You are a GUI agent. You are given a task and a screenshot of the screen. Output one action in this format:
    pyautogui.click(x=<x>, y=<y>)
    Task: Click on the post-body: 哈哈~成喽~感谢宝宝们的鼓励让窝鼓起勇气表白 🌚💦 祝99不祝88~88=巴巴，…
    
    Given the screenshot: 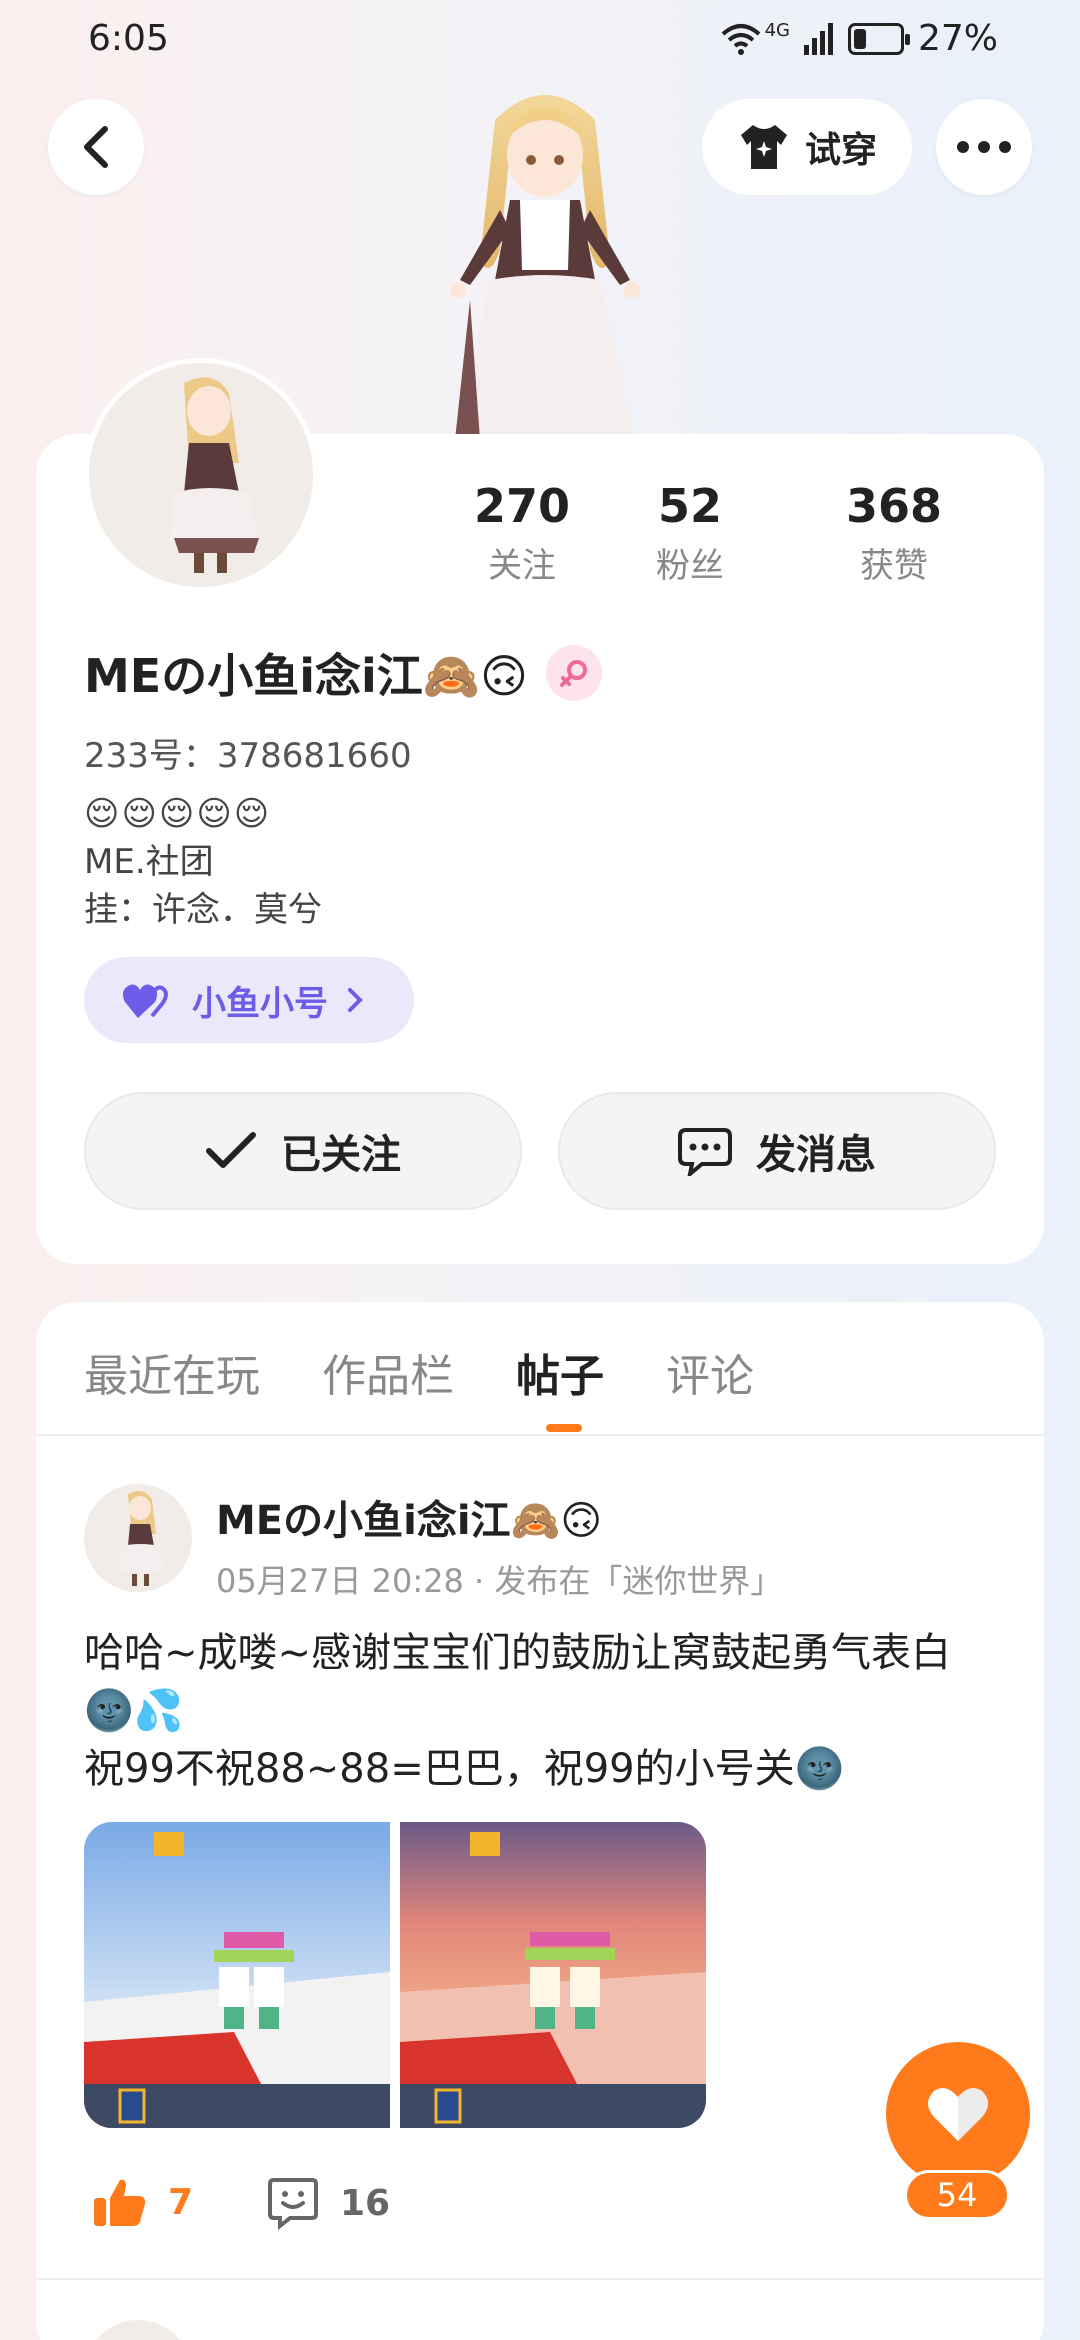 What is the action you would take?
    pyautogui.click(x=544, y=1711)
    